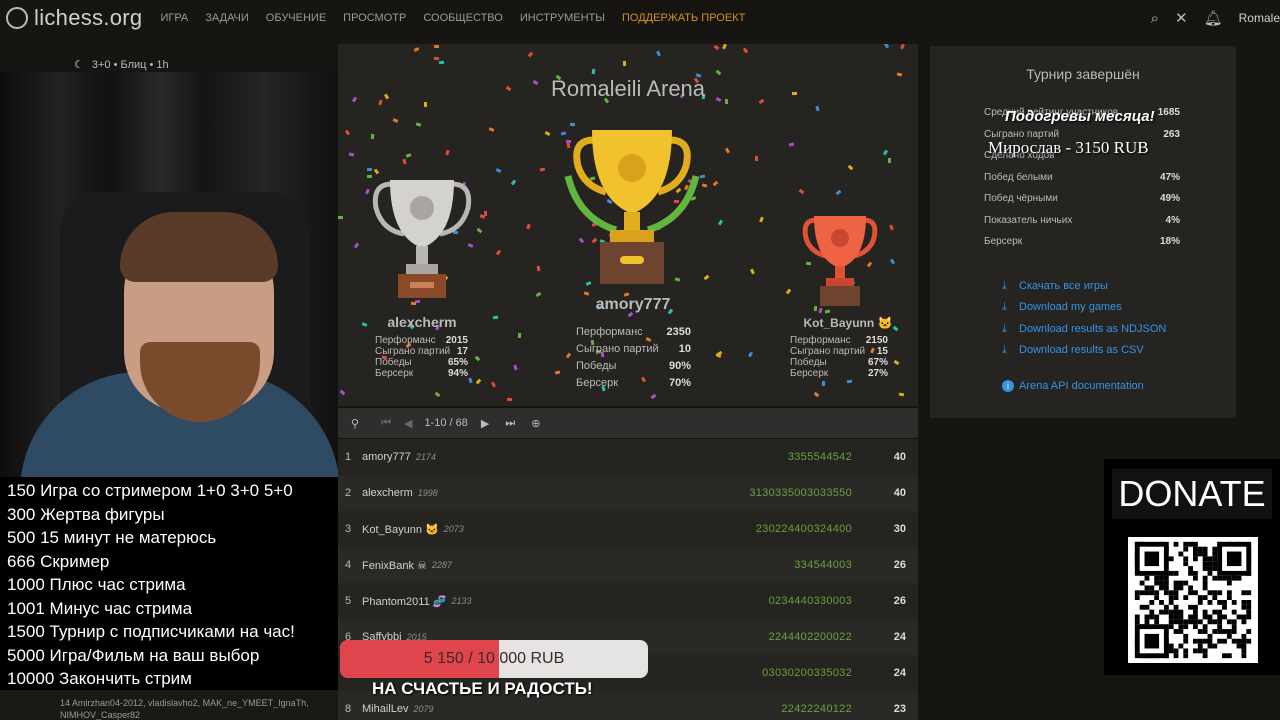  What do you see at coordinates (130, 65) in the screenshot?
I see `tournament-tag-text: 3+0 • Блиц • 1h` at bounding box center [130, 65].